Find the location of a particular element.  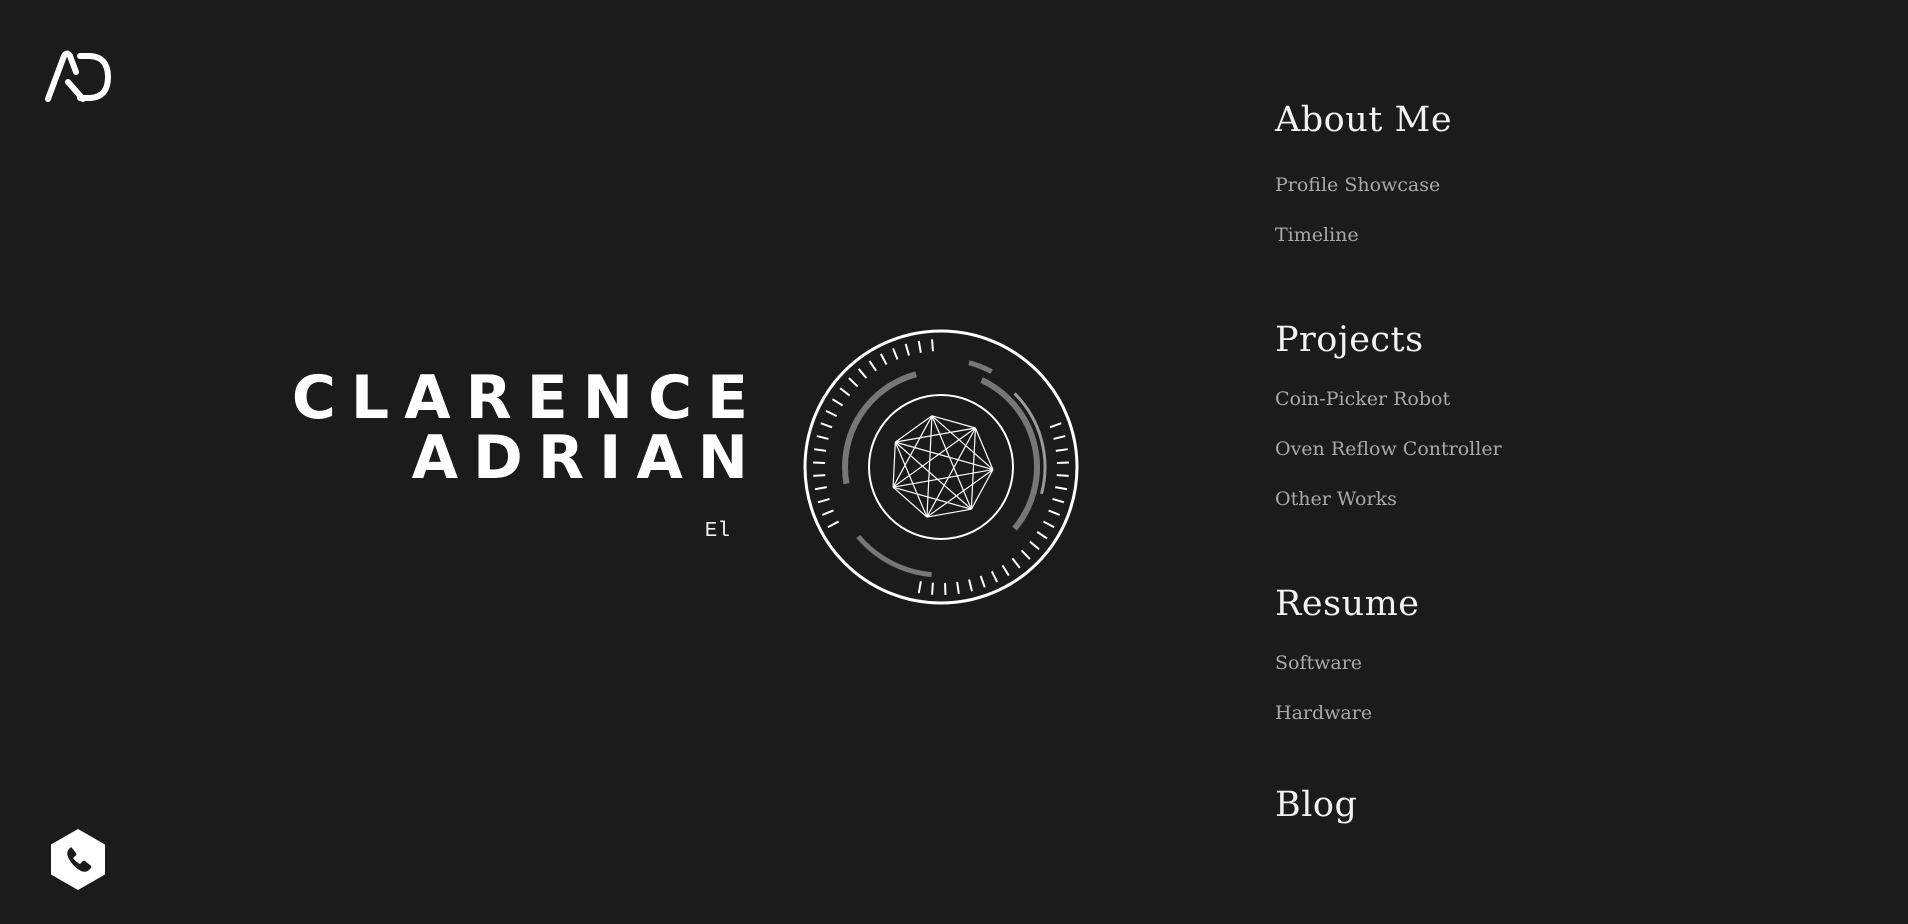

nav-heading-projects: Projects is located at coordinates (1349, 340).